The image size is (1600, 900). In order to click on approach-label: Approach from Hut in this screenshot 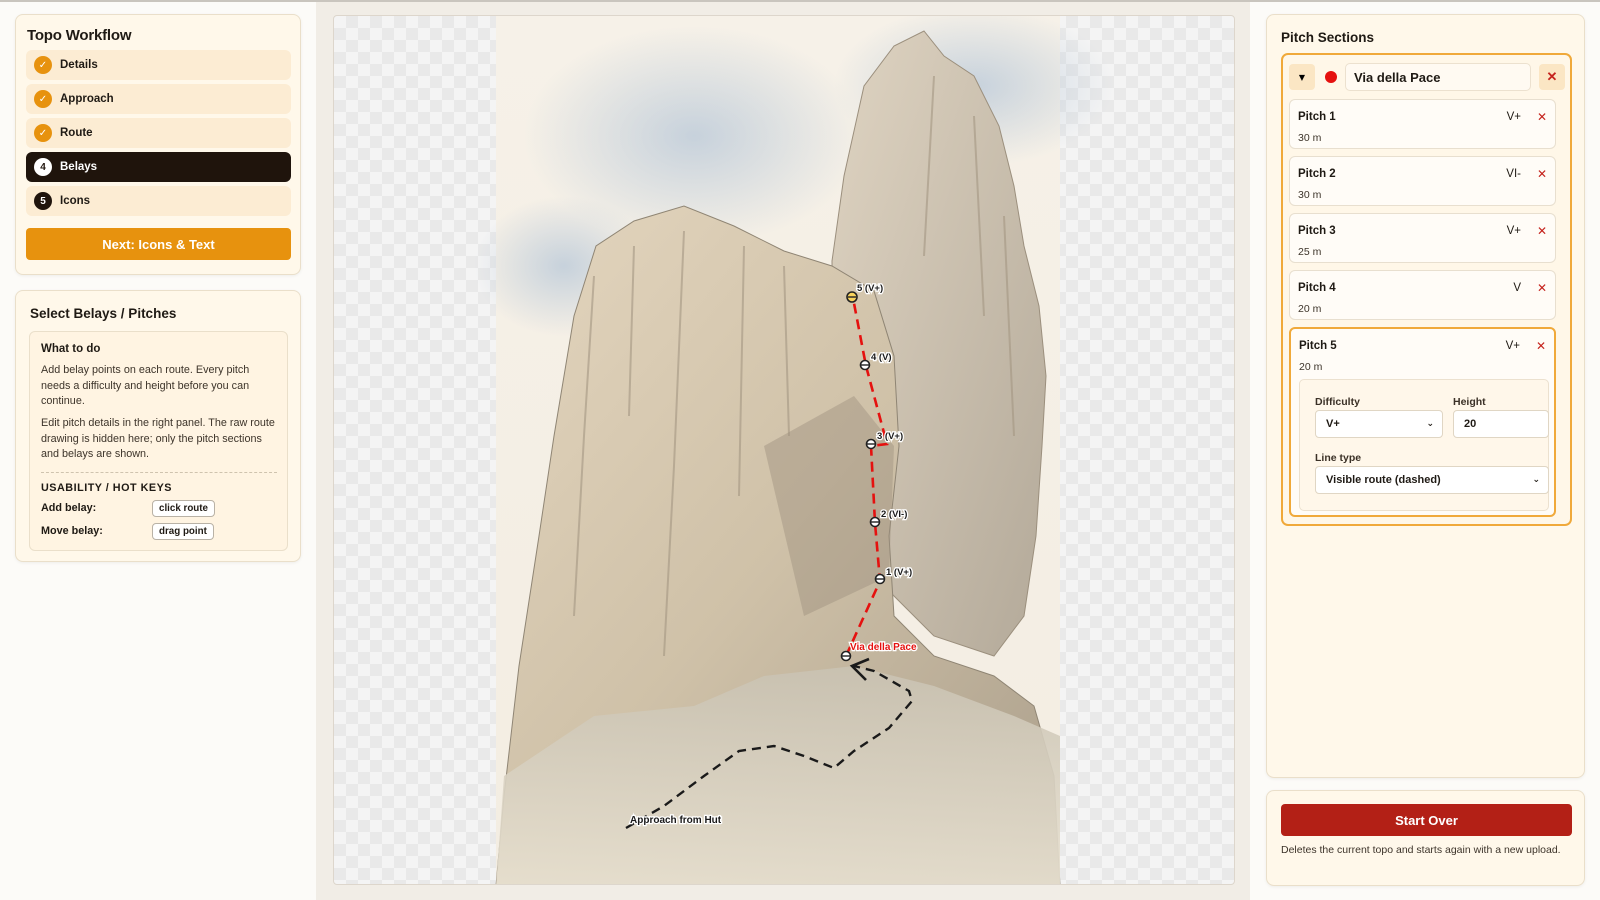, I will do `click(676, 820)`.